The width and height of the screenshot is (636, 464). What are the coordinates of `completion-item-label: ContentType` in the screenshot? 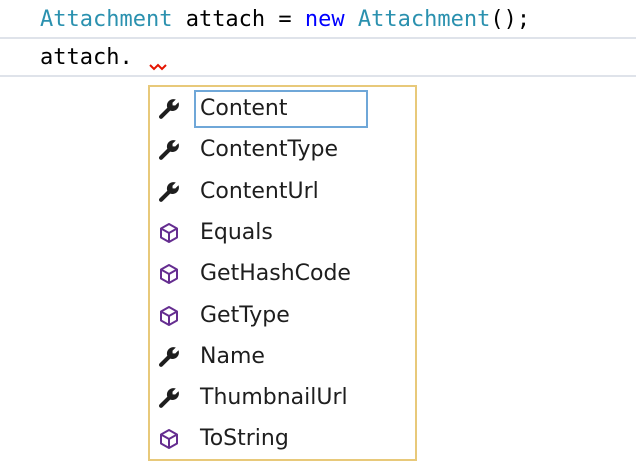 It's located at (269, 150).